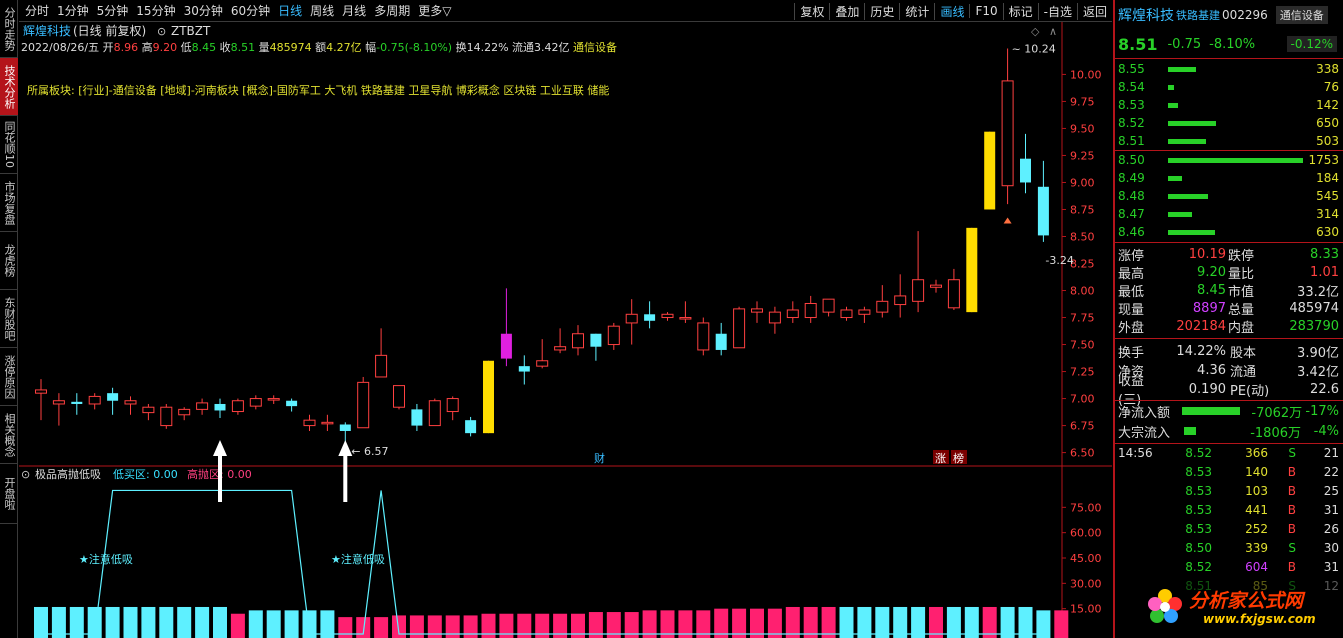 This screenshot has width=1343, height=638. What do you see at coordinates (1327, 123) in the screenshot?
I see `ask-vol-3: 650` at bounding box center [1327, 123].